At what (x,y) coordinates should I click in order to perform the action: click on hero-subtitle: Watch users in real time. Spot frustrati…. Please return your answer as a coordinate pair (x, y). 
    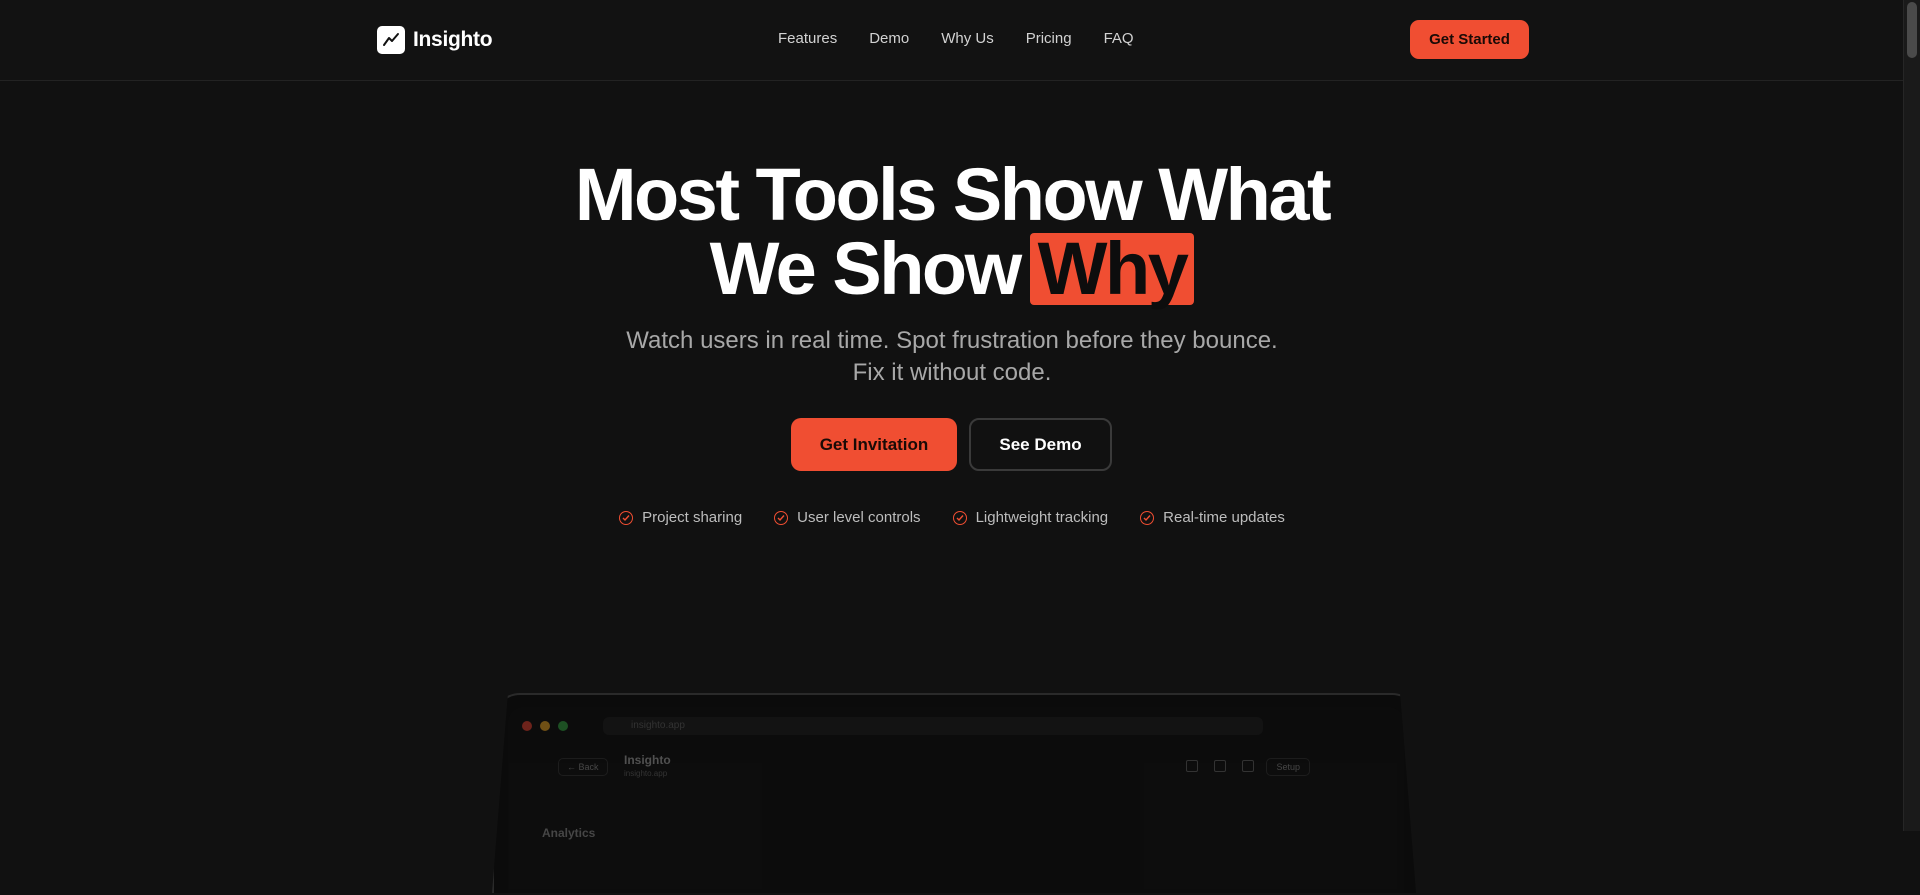
    Looking at the image, I should click on (952, 357).